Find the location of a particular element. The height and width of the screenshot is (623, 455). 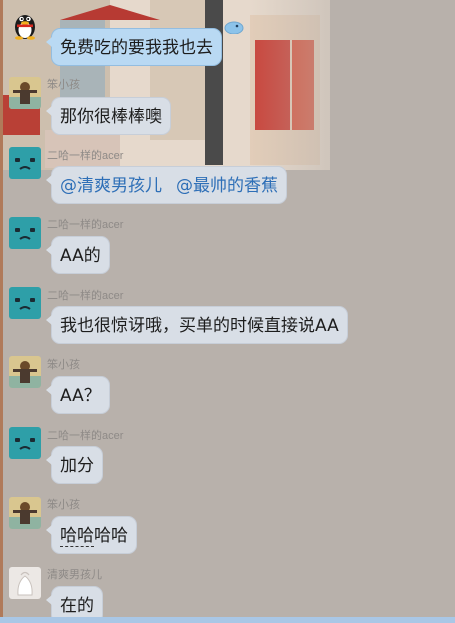

bubble-decoration-icon is located at coordinates (234, 27).